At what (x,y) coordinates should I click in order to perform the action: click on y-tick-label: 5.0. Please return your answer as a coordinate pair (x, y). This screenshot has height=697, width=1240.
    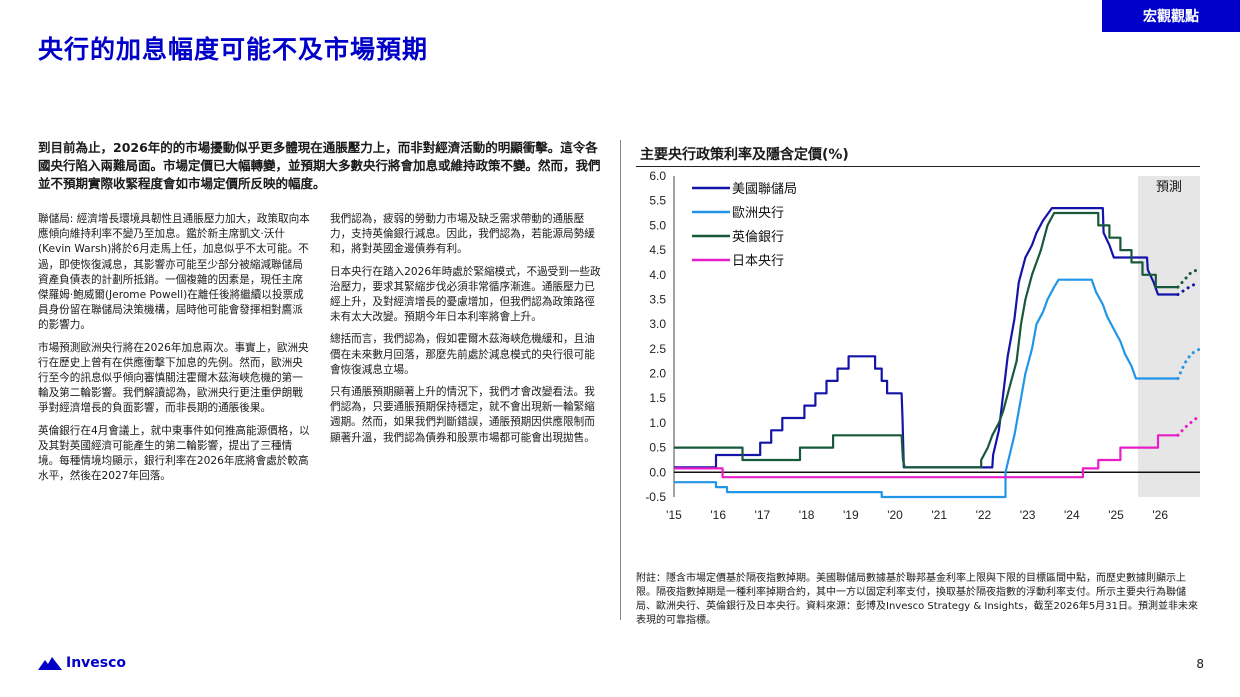
    Looking at the image, I should click on (657, 225).